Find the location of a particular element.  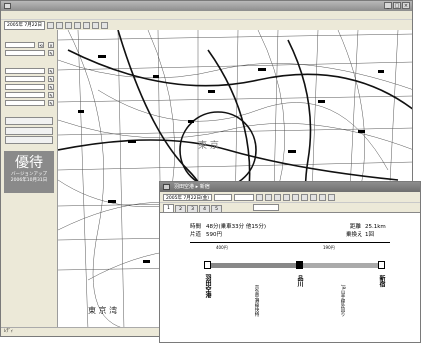

station-transfer: 品川 is located at coordinates (299, 281).